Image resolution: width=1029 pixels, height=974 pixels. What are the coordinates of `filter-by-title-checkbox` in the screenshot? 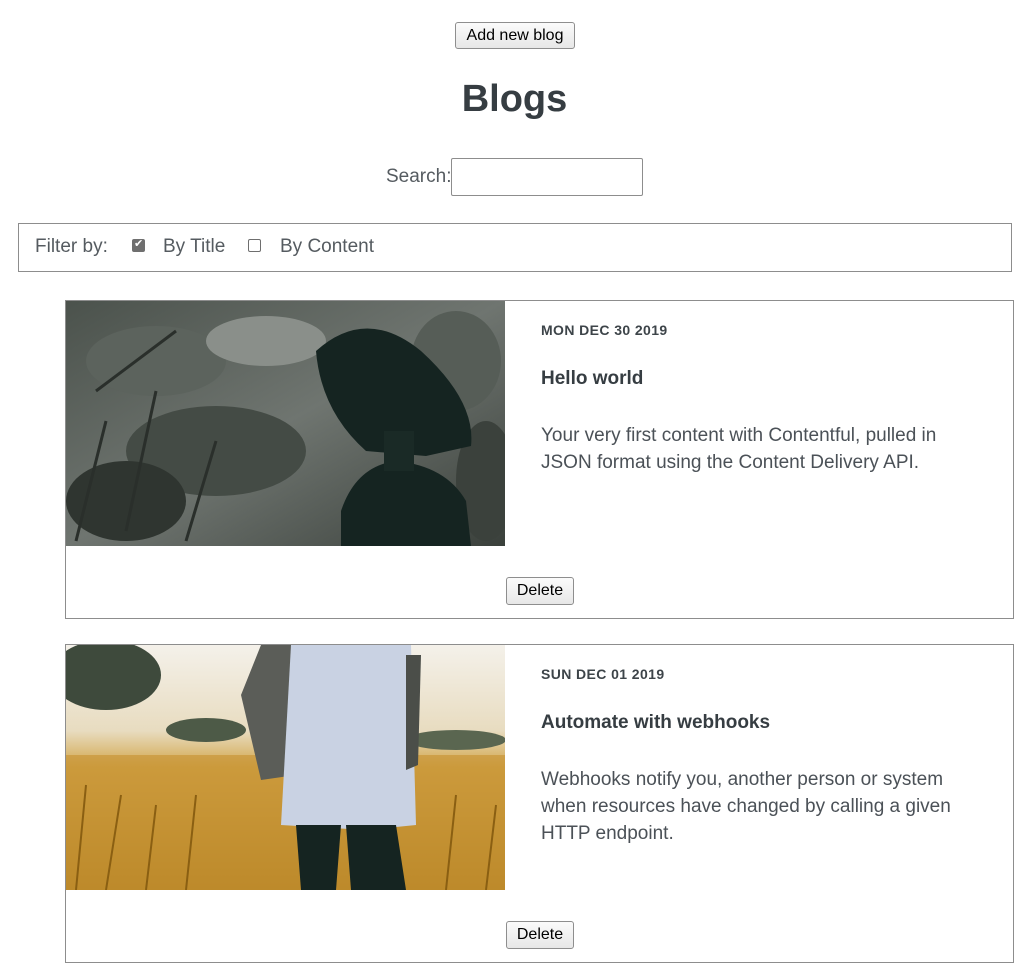 It's located at (138, 244).